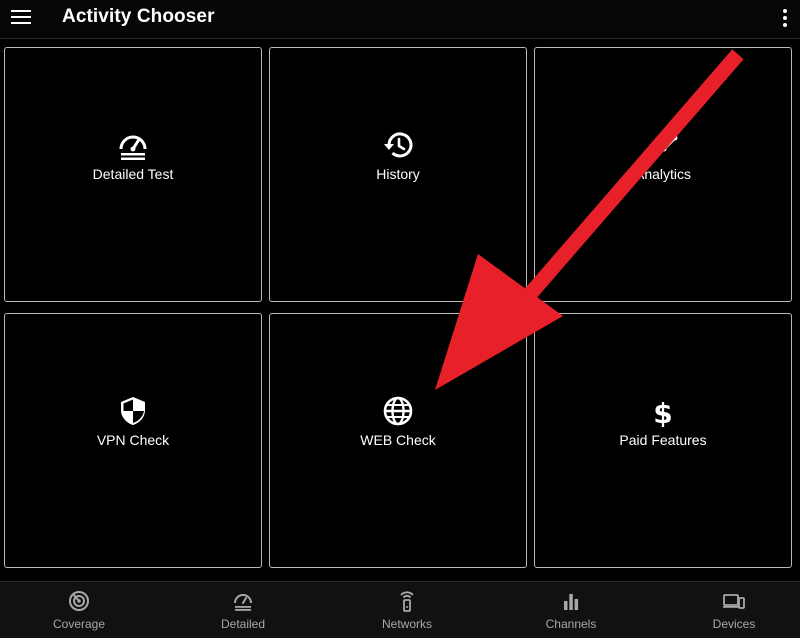 The height and width of the screenshot is (638, 800). I want to click on tile-label: History, so click(398, 173).